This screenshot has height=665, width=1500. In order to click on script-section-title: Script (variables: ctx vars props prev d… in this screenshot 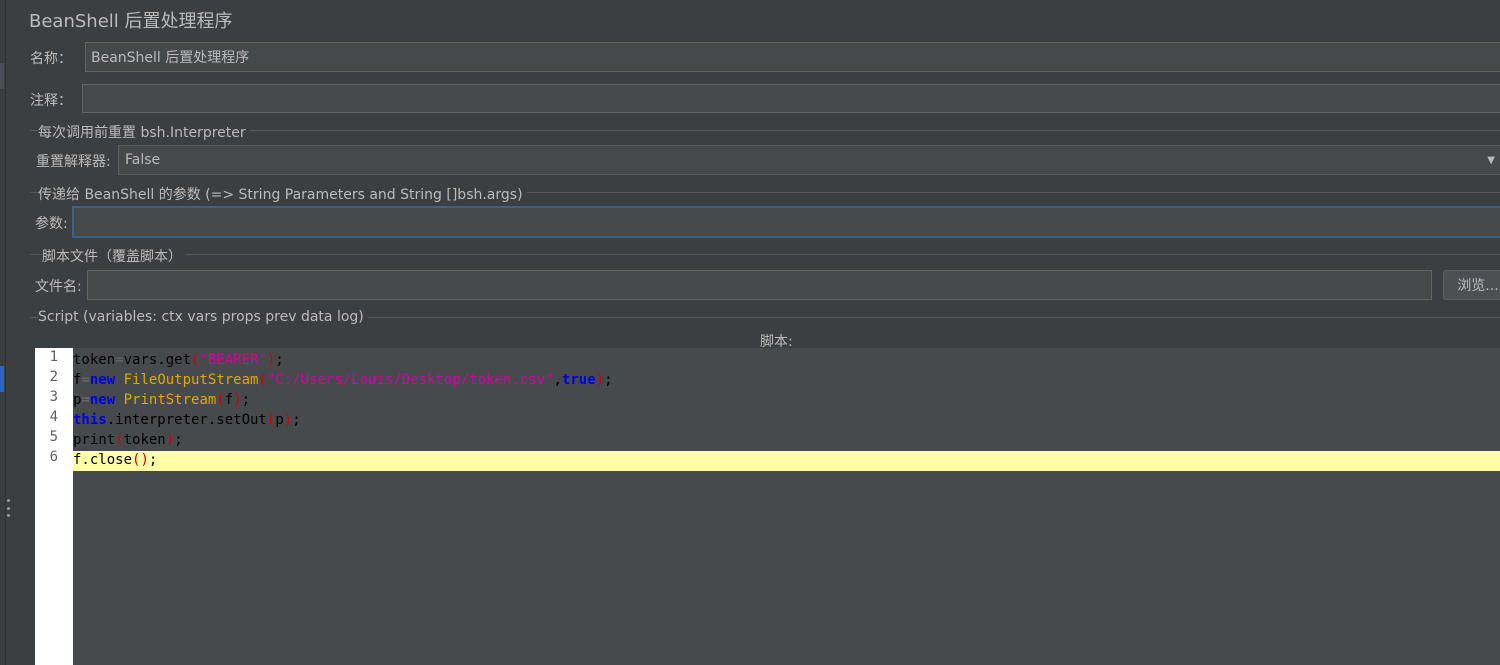, I will do `click(203, 317)`.